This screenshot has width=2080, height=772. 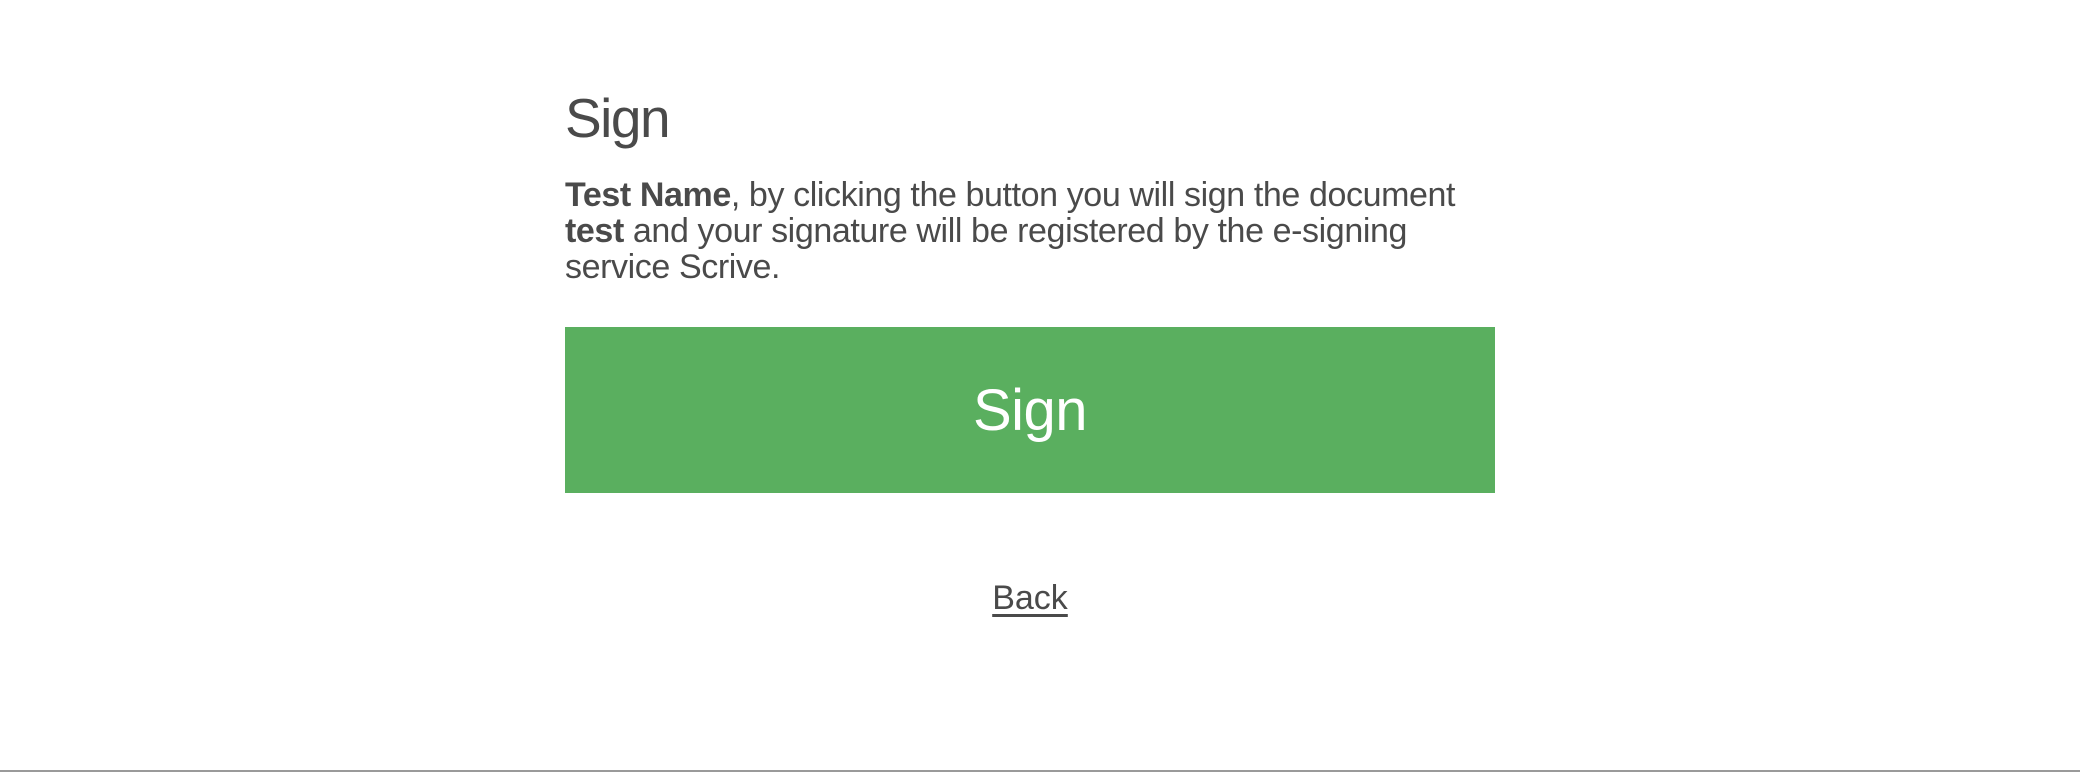 I want to click on back-link: Back, so click(x=1030, y=598).